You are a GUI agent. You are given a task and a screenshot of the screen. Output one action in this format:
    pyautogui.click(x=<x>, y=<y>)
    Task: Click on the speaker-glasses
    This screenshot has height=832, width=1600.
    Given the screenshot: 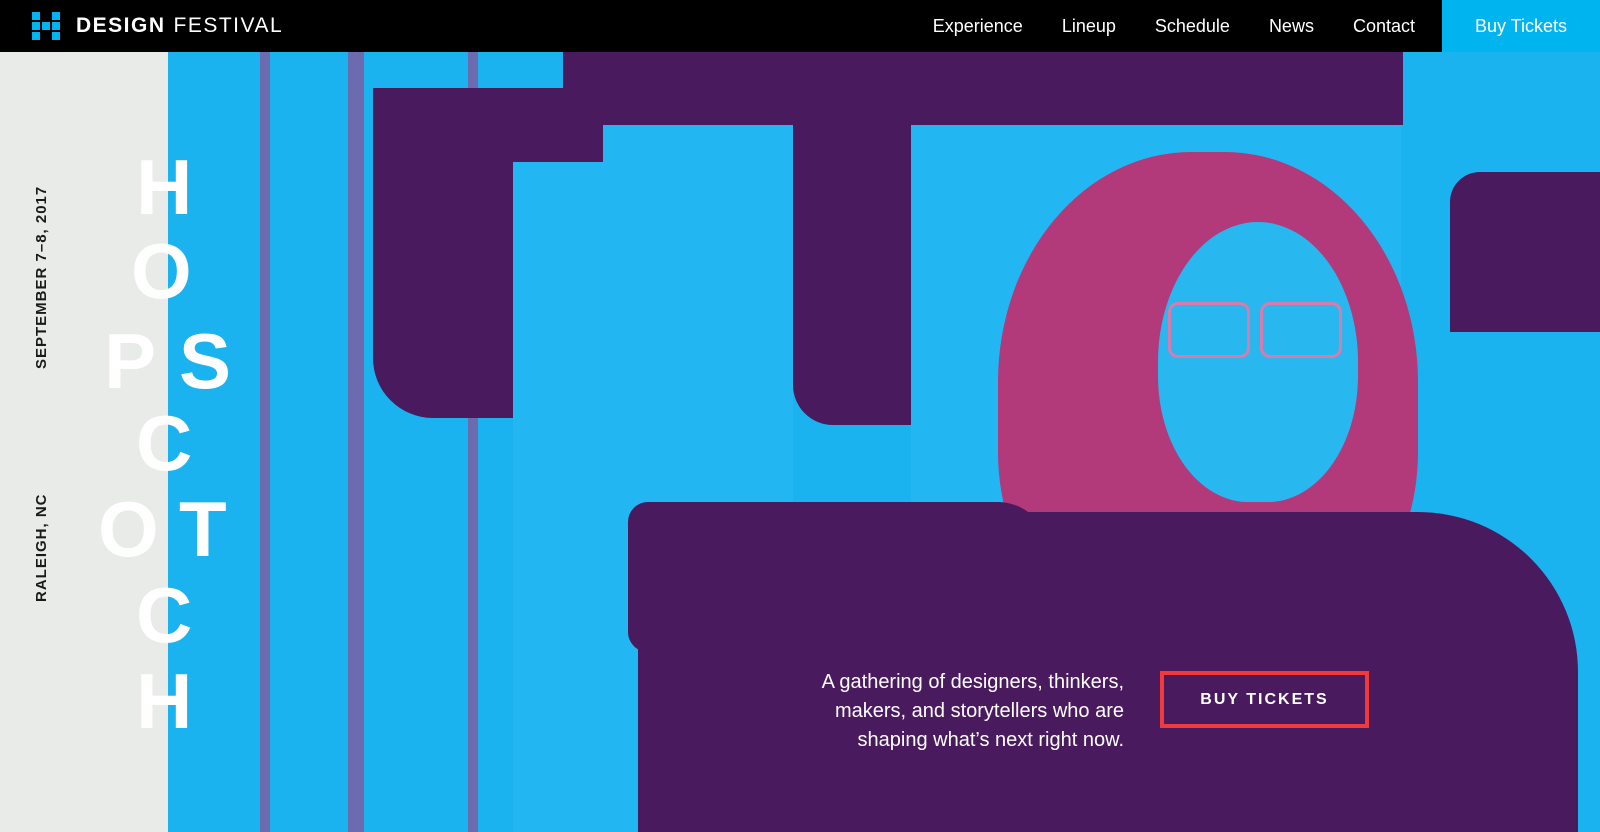 What is the action you would take?
    pyautogui.click(x=1256, y=330)
    